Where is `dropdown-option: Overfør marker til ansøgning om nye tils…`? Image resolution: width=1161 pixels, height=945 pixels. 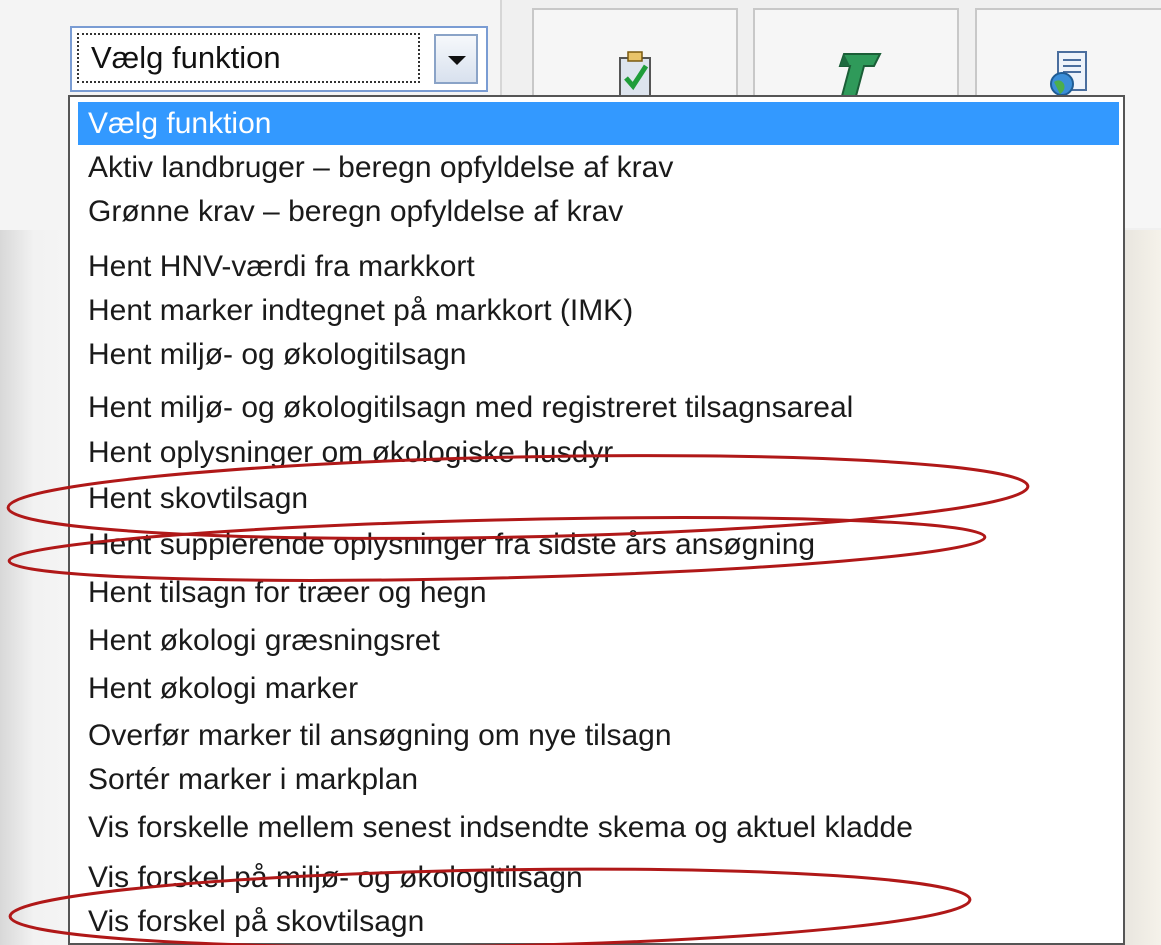
dropdown-option: Overfør marker til ansøgning om nye tils… is located at coordinates (598, 735).